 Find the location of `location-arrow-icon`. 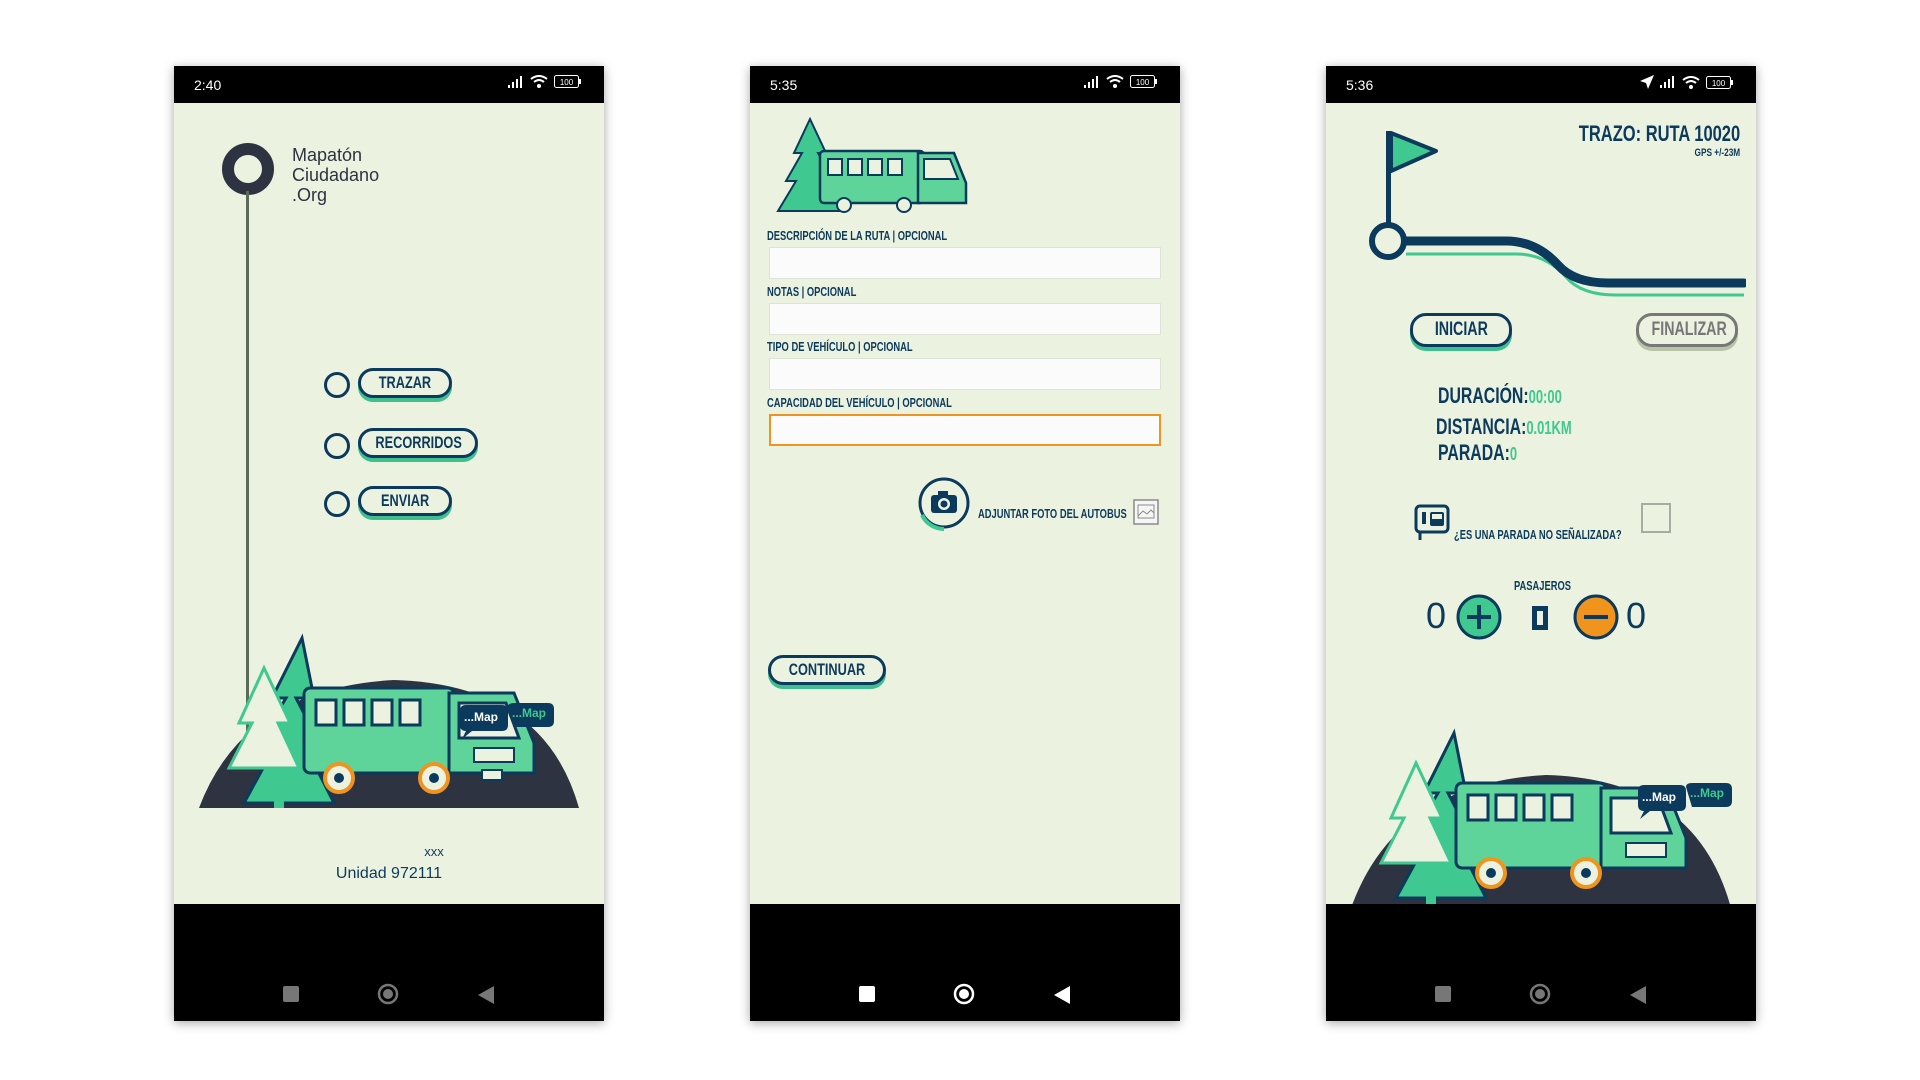

location-arrow-icon is located at coordinates (1647, 82).